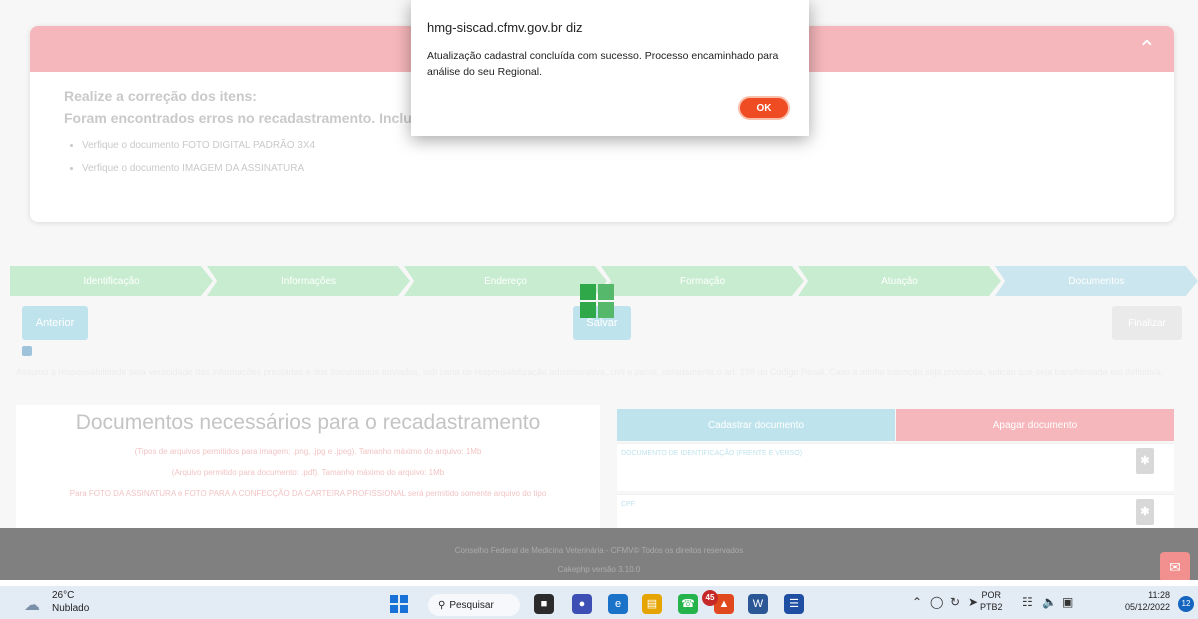  I want to click on clock: 11:28 05/12/2022, so click(1135, 601).